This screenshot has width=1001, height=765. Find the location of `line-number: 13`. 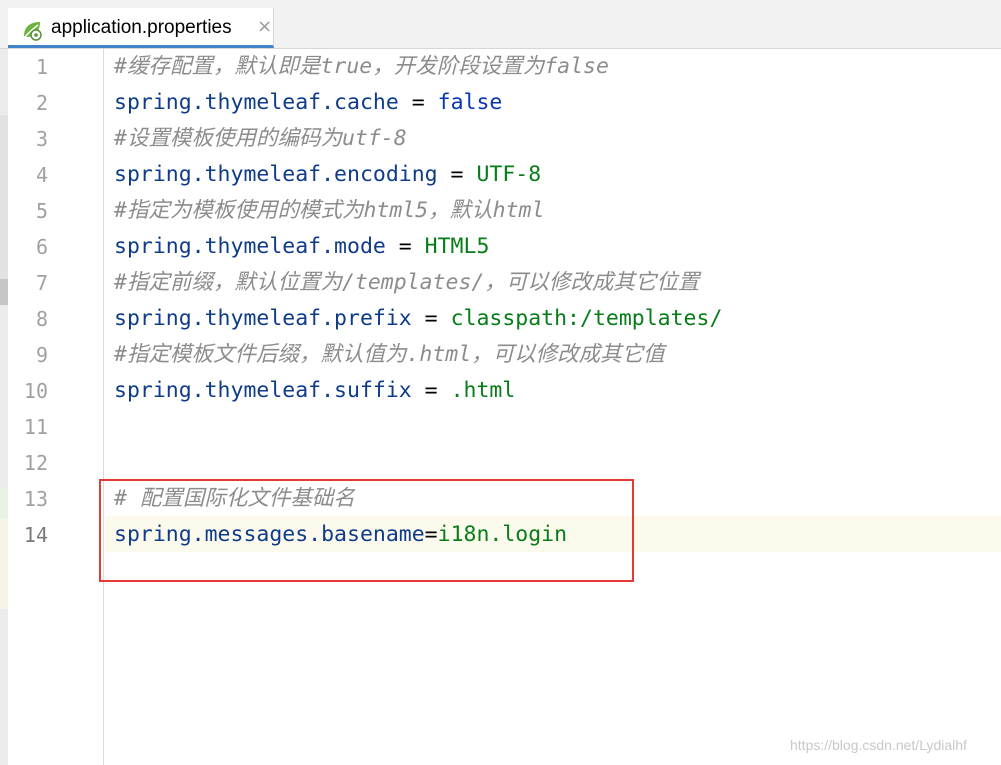

line-number: 13 is located at coordinates (35, 499).